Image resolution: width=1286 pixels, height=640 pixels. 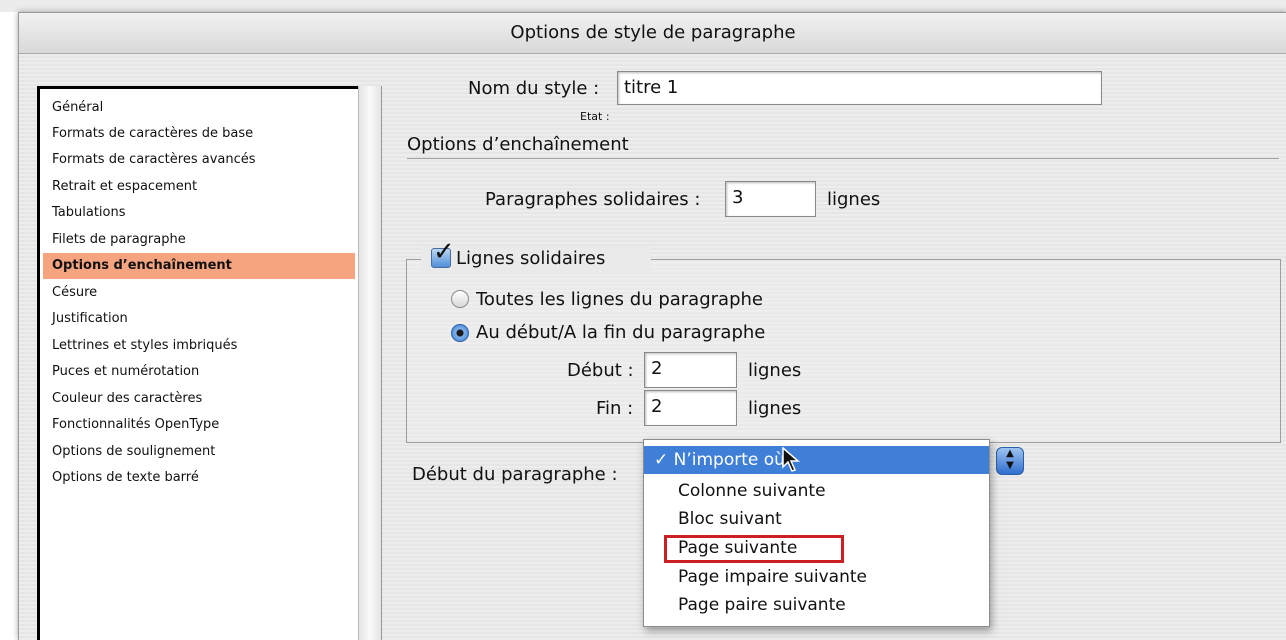 What do you see at coordinates (199, 266) in the screenshot?
I see `sidebar-item-keep-options: Options d’enchaînement` at bounding box center [199, 266].